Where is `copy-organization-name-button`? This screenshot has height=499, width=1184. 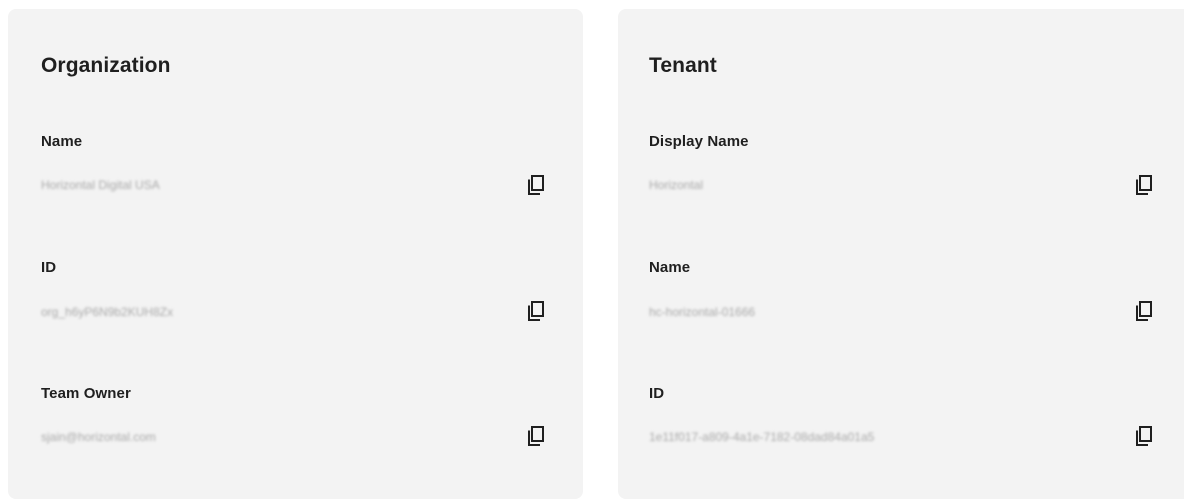 copy-organization-name-button is located at coordinates (536, 185).